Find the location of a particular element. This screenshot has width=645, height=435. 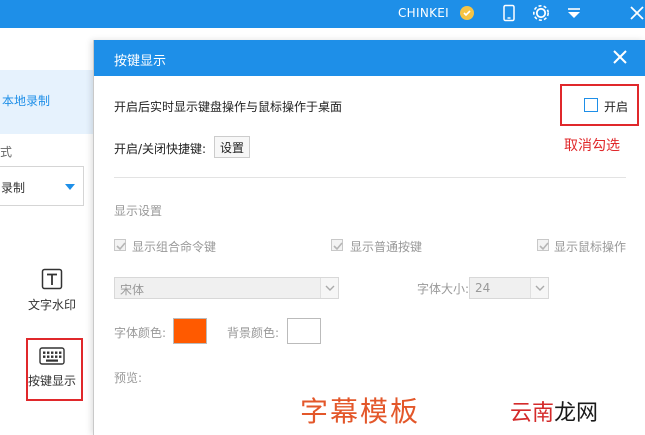

combo-key-checkbox is located at coordinates (120, 245).